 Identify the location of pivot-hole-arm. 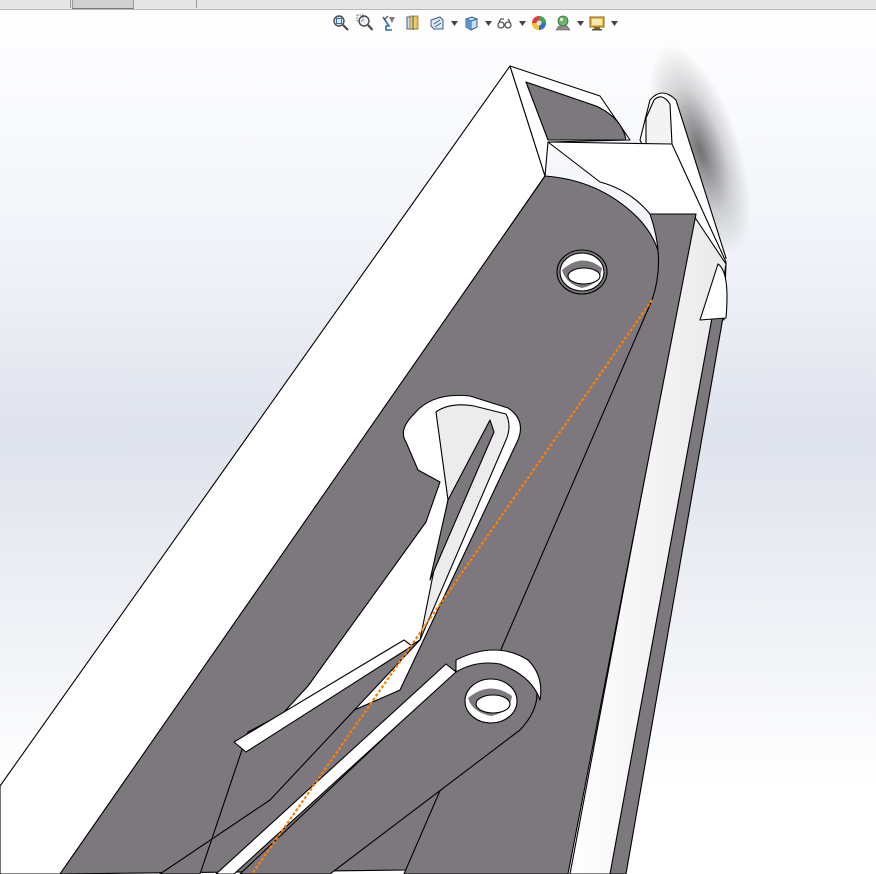
(491, 701).